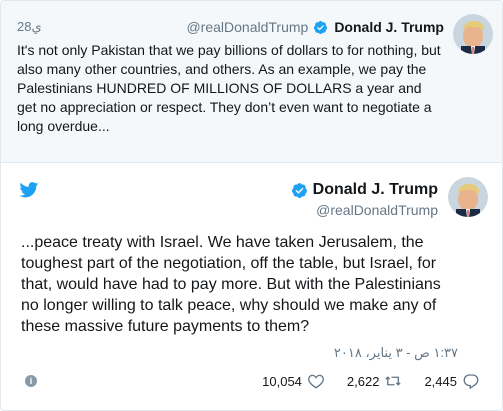 The image size is (503, 411). What do you see at coordinates (377, 210) in the screenshot?
I see `main-author-handle: @realDonaldTrump` at bounding box center [377, 210].